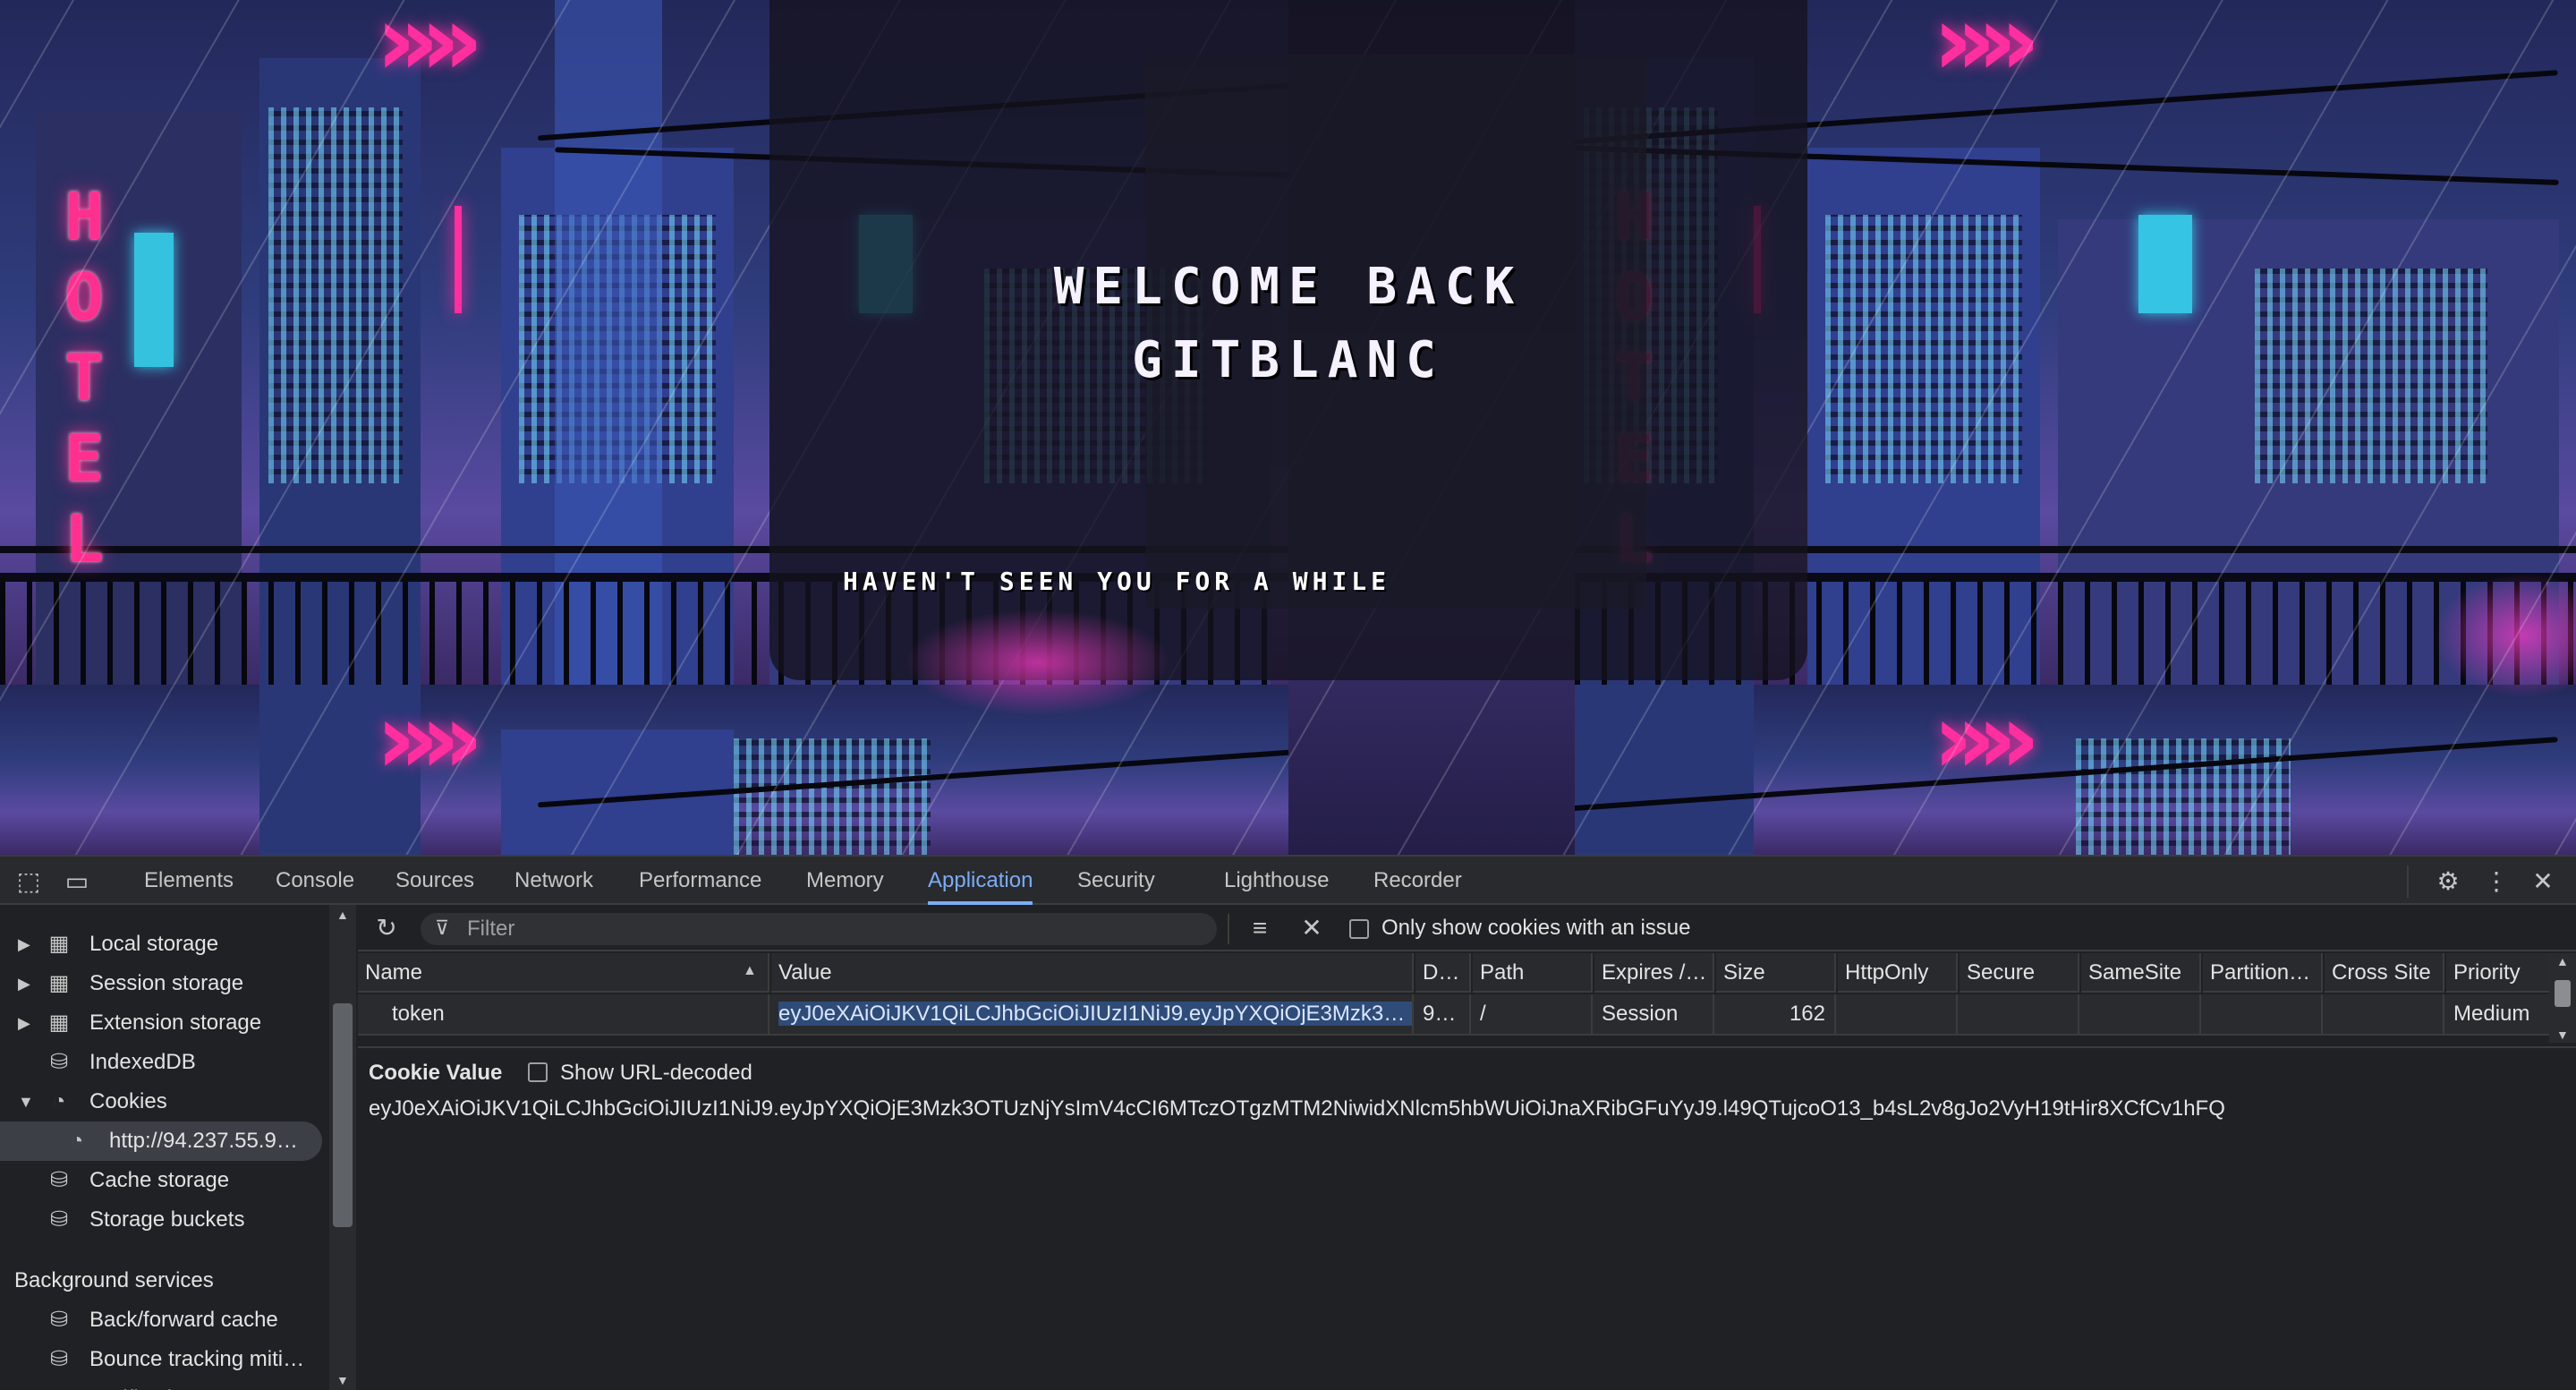  I want to click on tab-performance: Performance, so click(700, 881).